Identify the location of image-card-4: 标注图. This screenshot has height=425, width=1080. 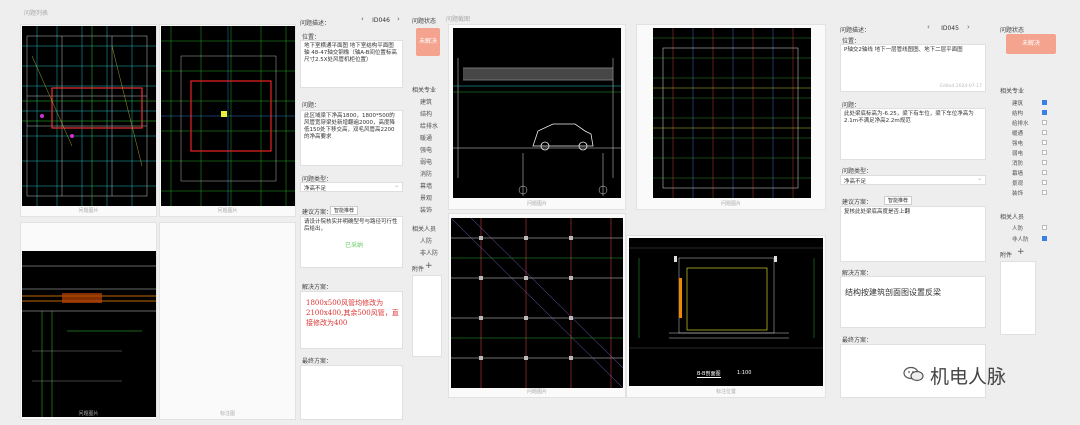
(227, 321).